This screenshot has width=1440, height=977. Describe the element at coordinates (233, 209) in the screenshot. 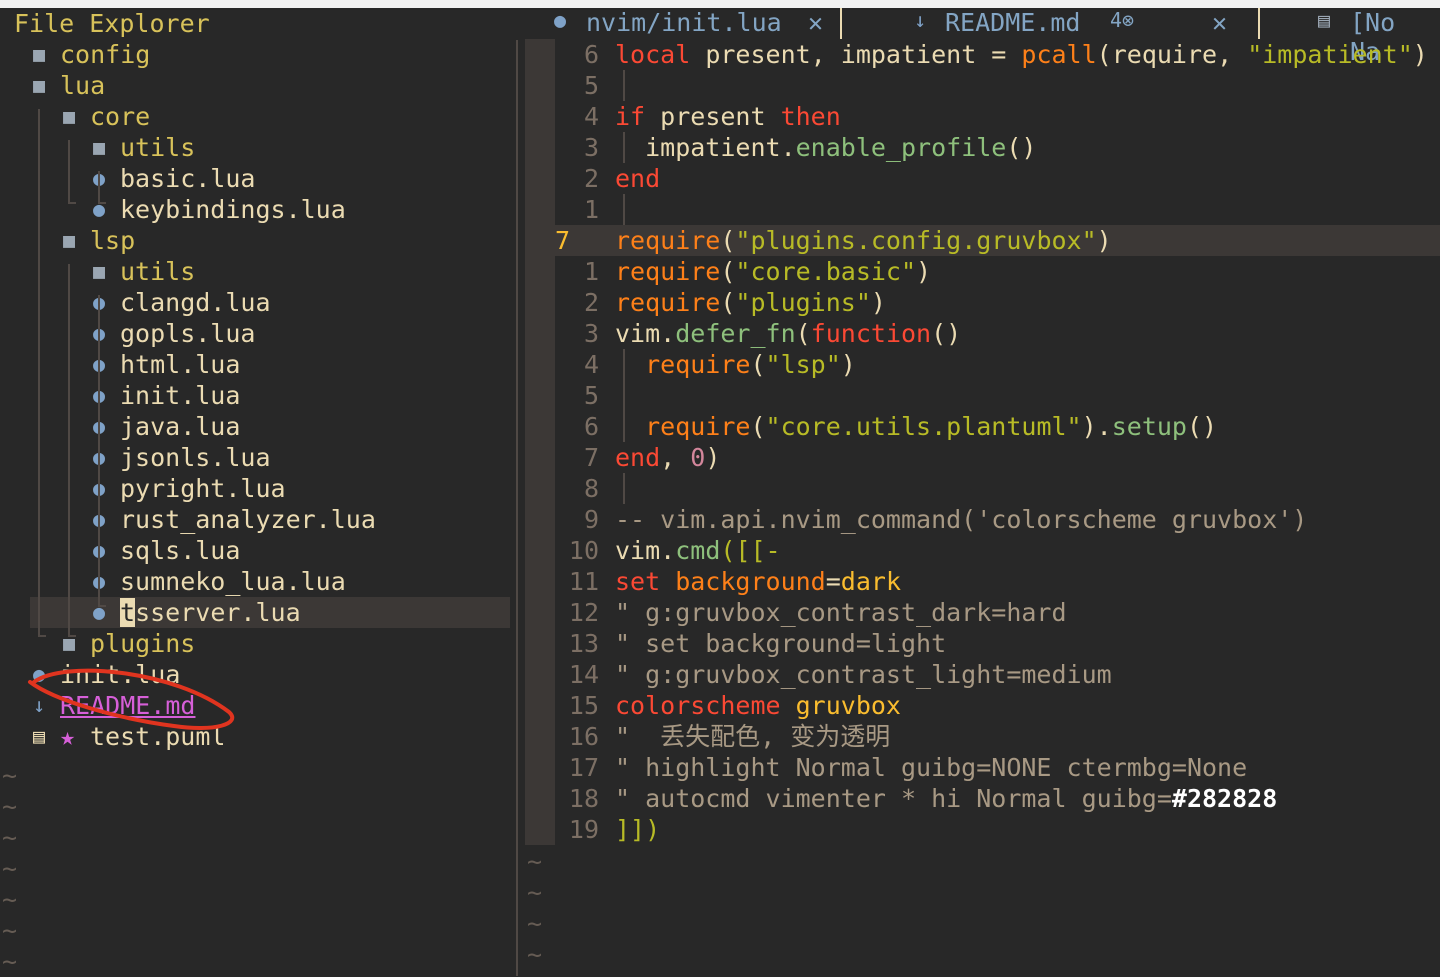

I see `tree-item-label: keybindings.lua` at that location.